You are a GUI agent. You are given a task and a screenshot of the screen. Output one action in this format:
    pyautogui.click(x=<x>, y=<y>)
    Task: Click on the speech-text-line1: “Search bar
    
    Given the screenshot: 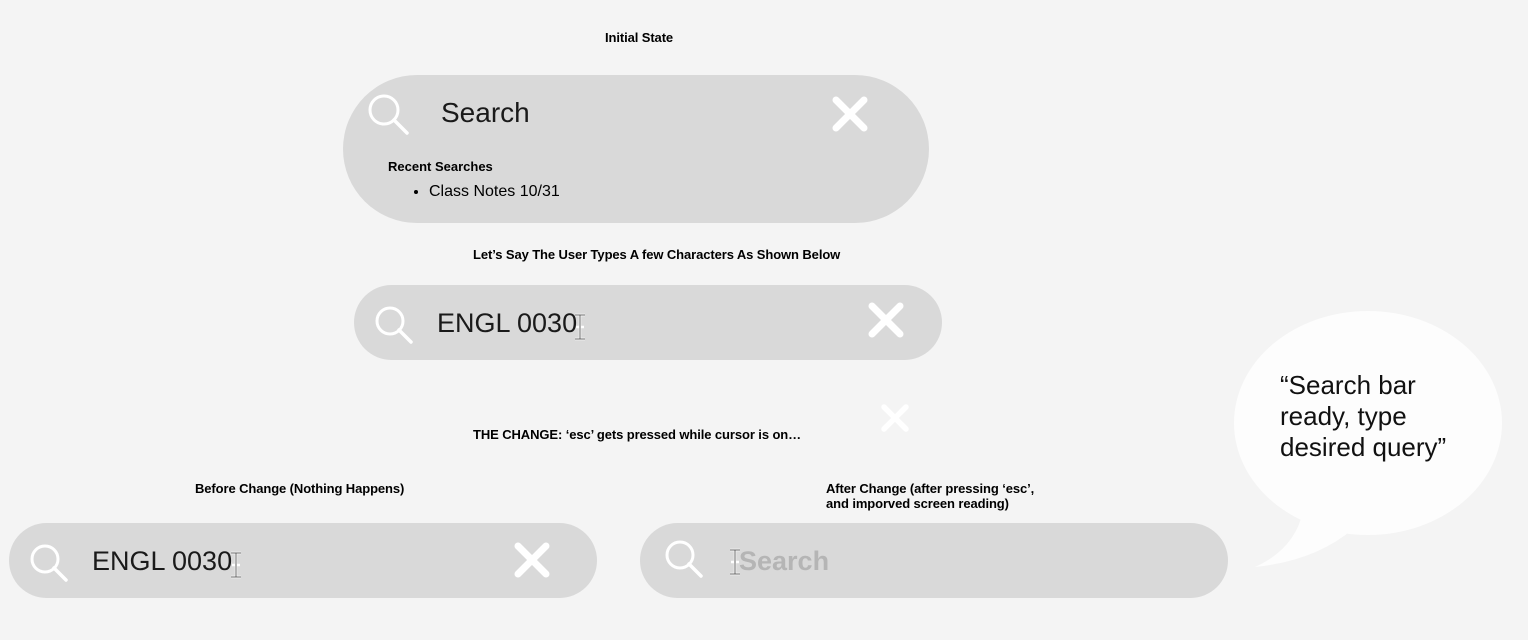 What is the action you would take?
    pyautogui.click(x=1348, y=385)
    